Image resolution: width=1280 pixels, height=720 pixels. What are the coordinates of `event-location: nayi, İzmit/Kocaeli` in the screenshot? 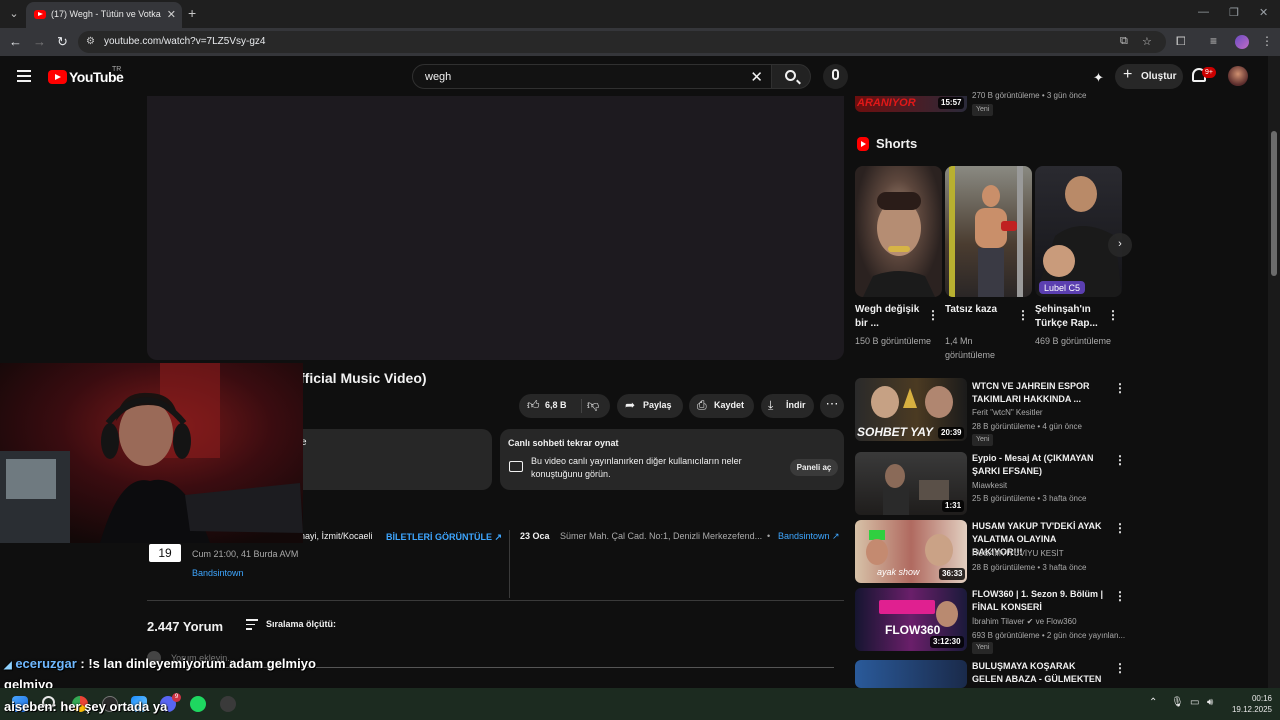 It's located at (336, 536).